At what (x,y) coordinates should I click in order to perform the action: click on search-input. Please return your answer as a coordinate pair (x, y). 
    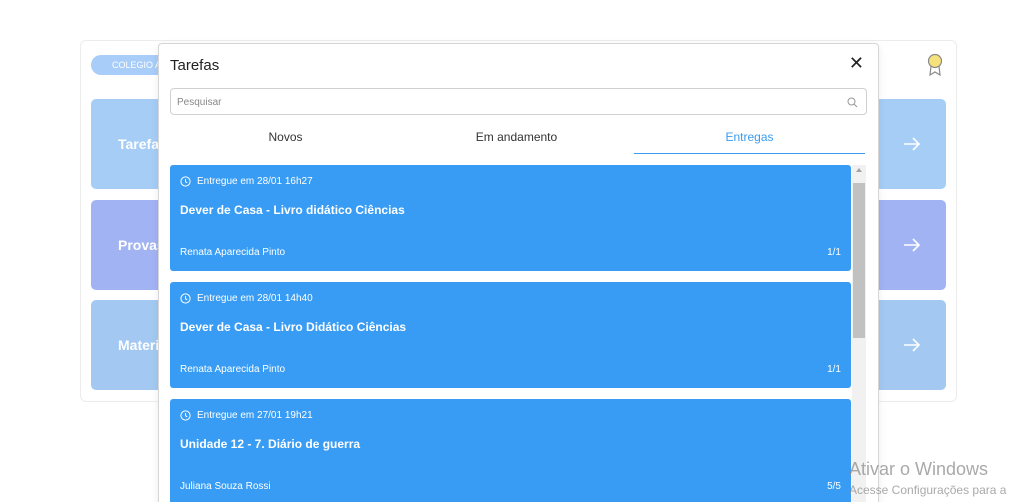
    Looking at the image, I should click on (507, 102).